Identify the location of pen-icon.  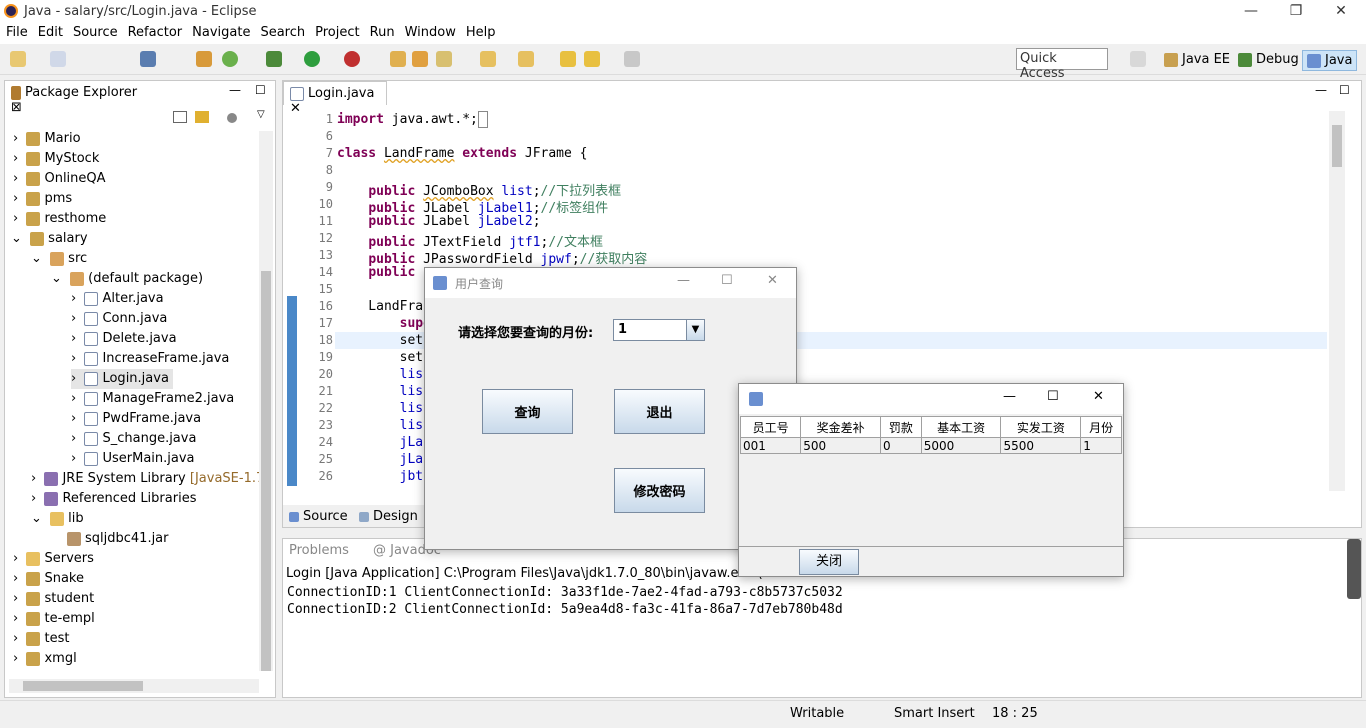
(444, 59).